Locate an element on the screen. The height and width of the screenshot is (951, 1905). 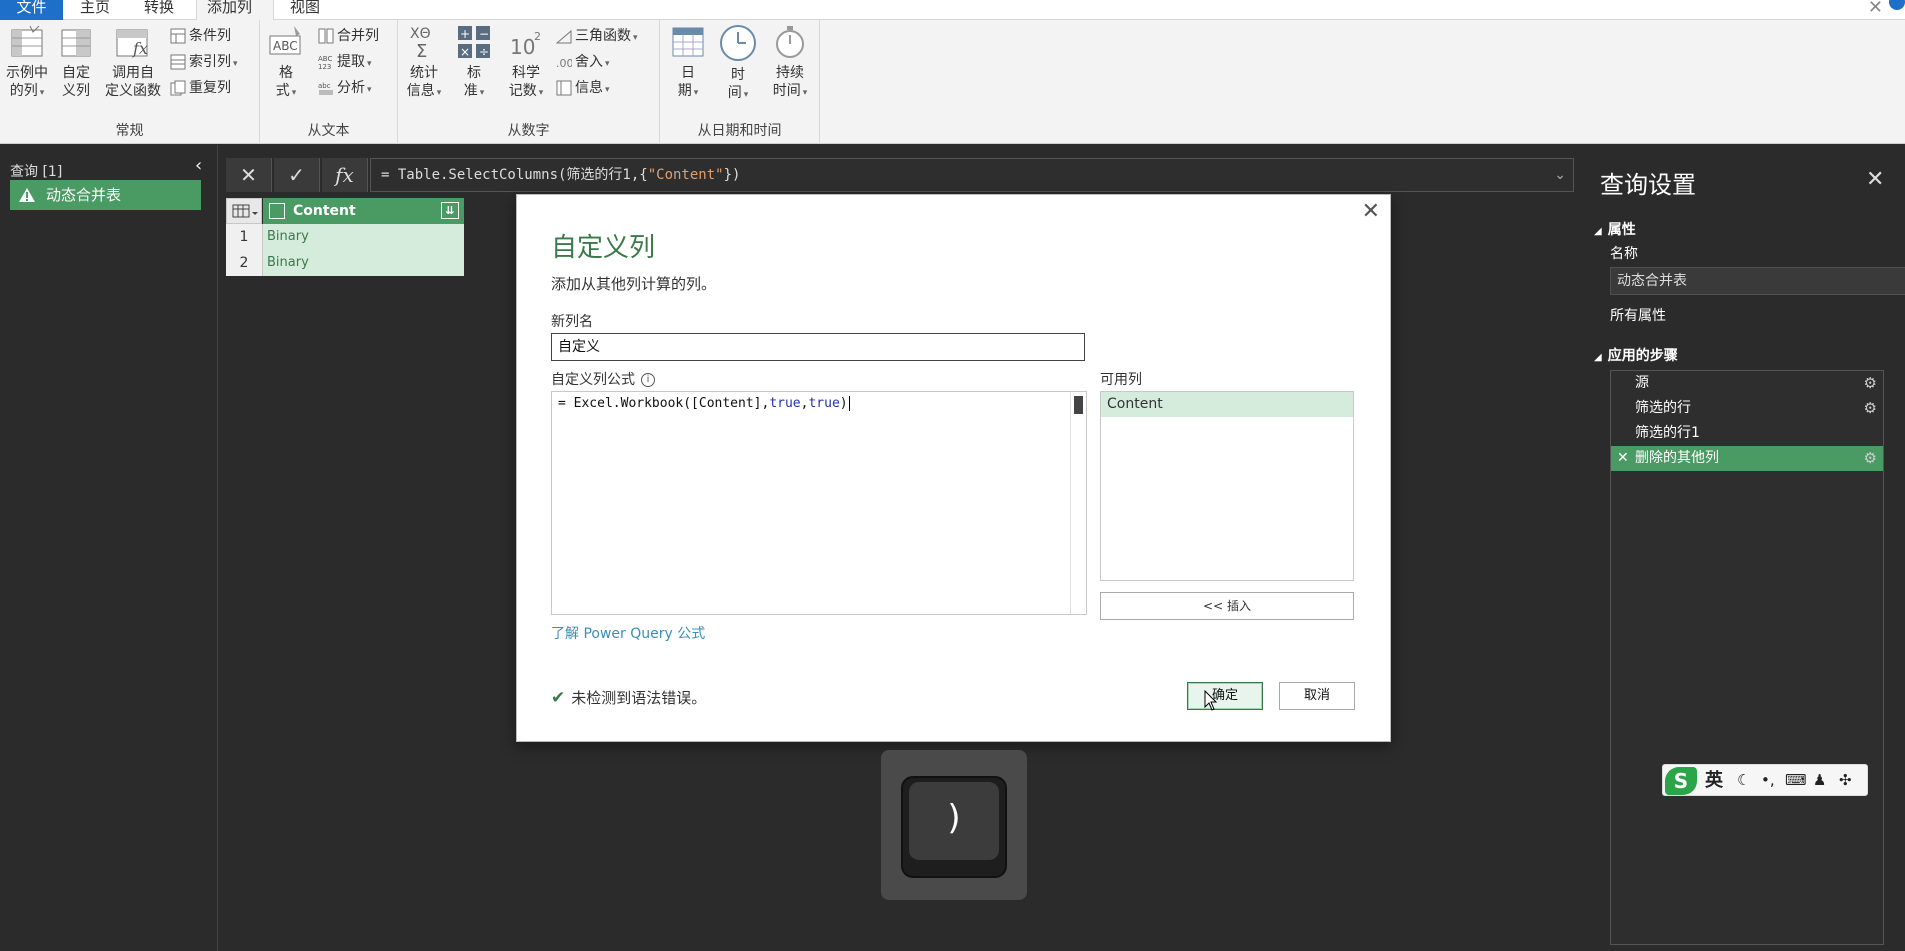
svg-text: 123 is located at coordinates (324, 66).